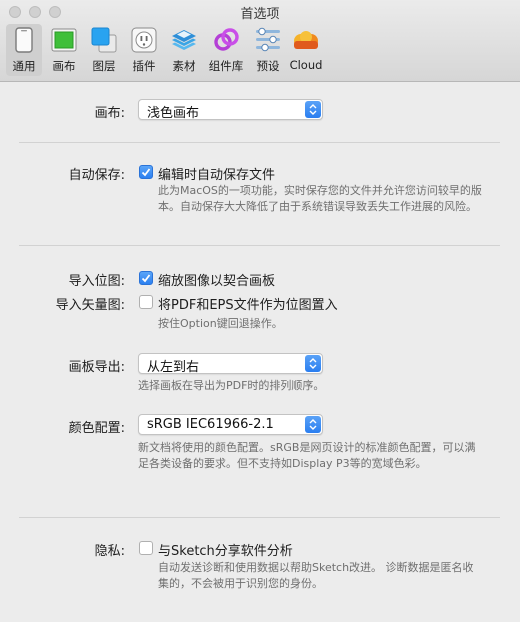  I want to click on window-title: 首选项, so click(260, 14).